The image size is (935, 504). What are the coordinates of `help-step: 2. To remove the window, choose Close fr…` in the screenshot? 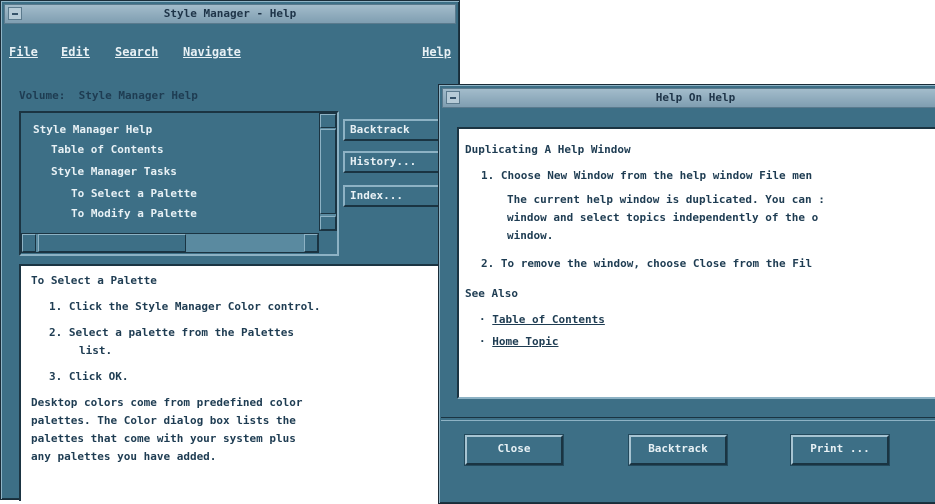 It's located at (647, 263).